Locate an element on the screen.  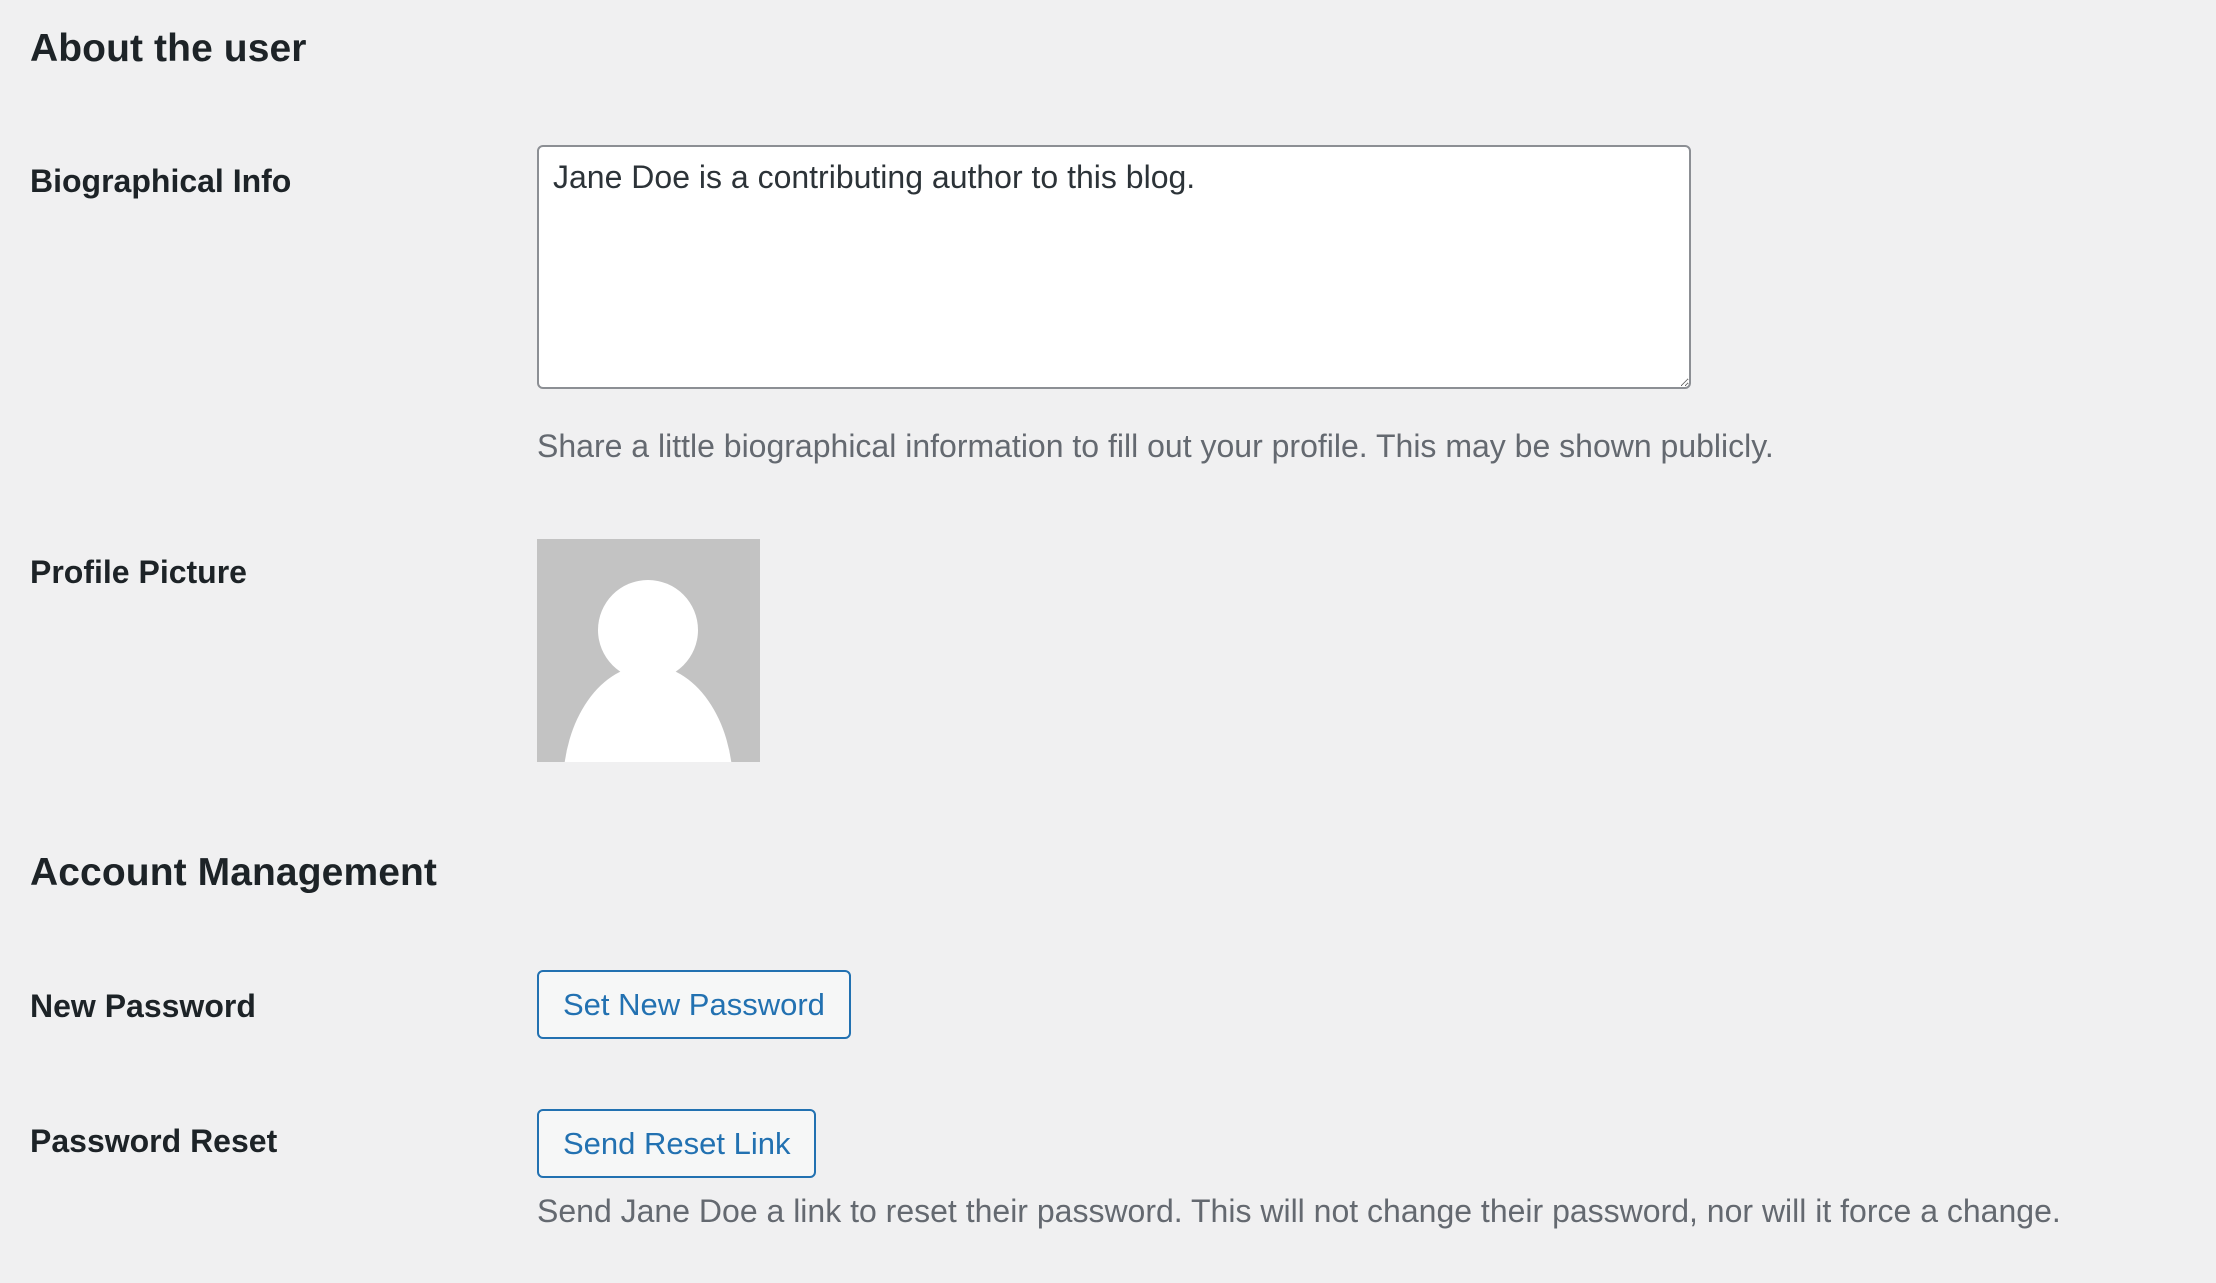
biographical-info-label: Biographical Info is located at coordinates (161, 181).